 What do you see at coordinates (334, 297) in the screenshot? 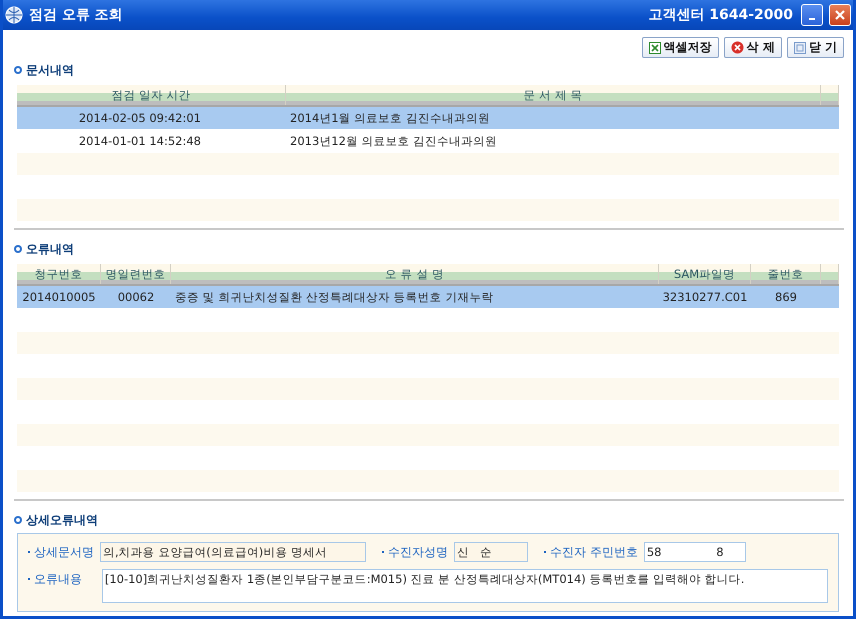
I see `table-cell-text: 중증 및 희귀난치성질환 산정특례대상자 등록번호 기재누락` at bounding box center [334, 297].